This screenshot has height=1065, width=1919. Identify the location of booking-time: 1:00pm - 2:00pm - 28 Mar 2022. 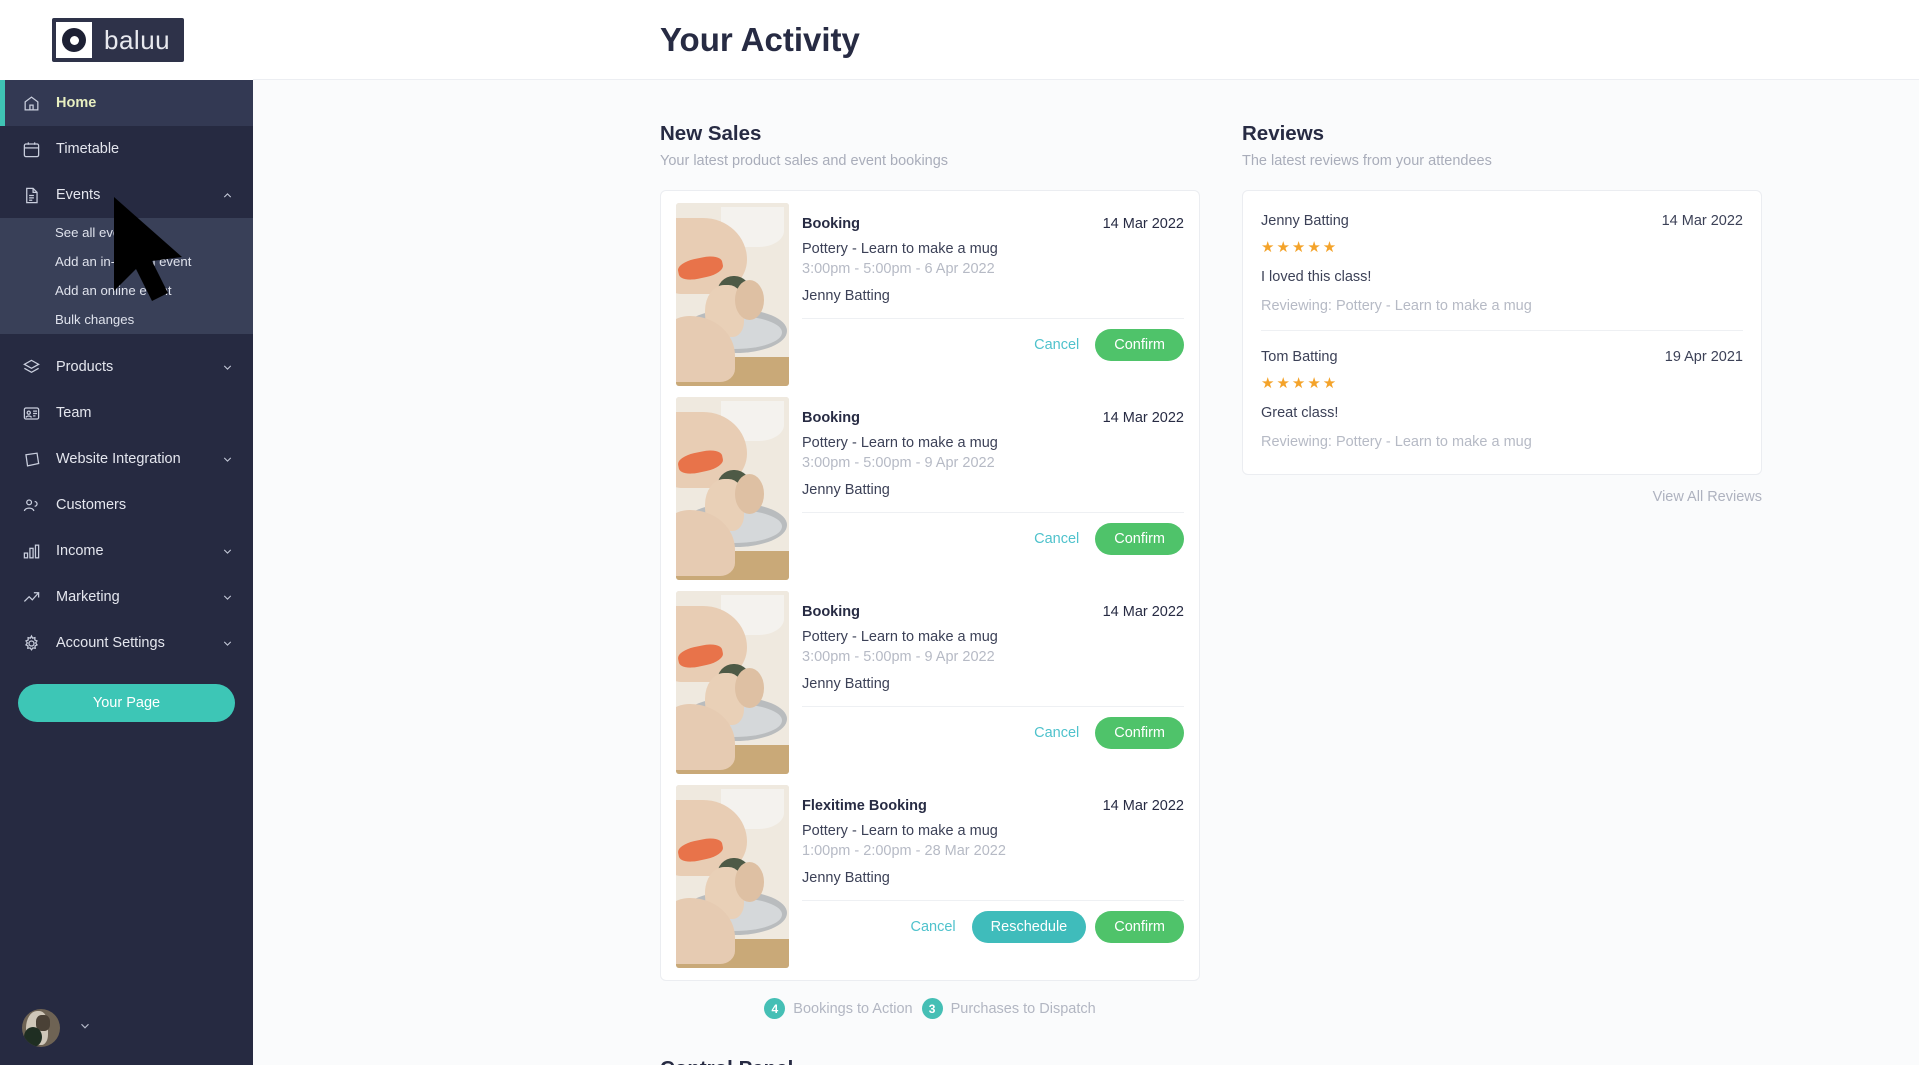
(904, 851).